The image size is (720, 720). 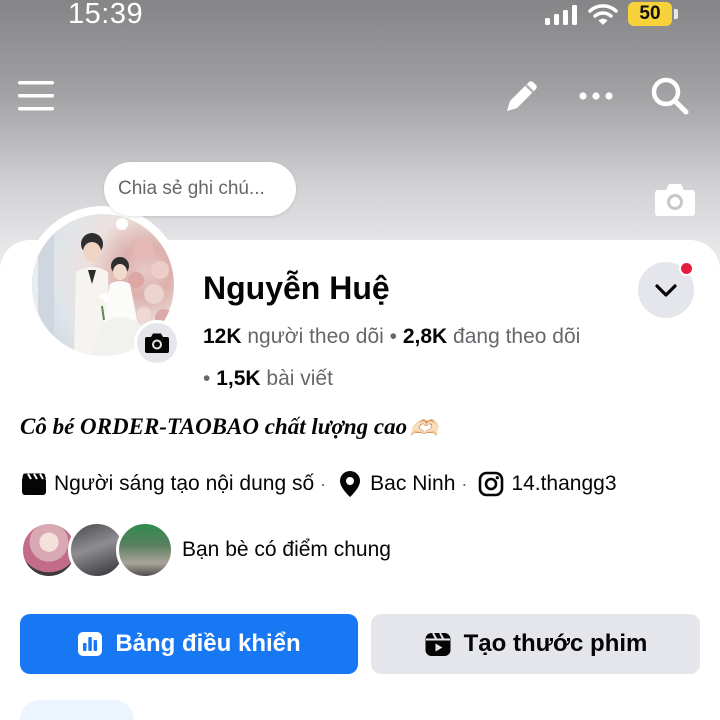 What do you see at coordinates (238, 378) in the screenshot?
I see `posts-count: 1,5K` at bounding box center [238, 378].